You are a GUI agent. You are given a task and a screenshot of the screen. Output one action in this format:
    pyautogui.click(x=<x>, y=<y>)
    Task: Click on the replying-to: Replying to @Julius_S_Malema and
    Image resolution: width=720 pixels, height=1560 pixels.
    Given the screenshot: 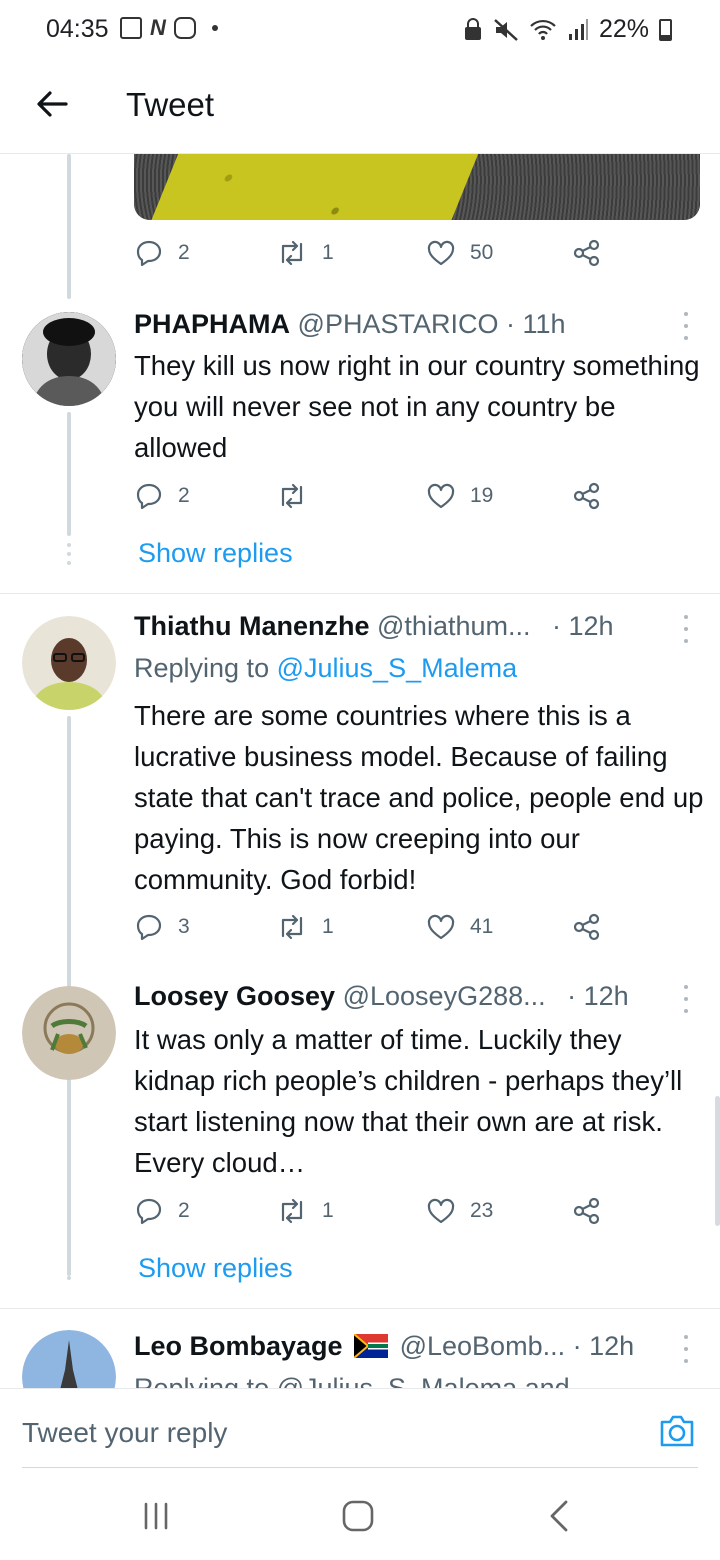 What is the action you would take?
    pyautogui.click(x=352, y=1380)
    